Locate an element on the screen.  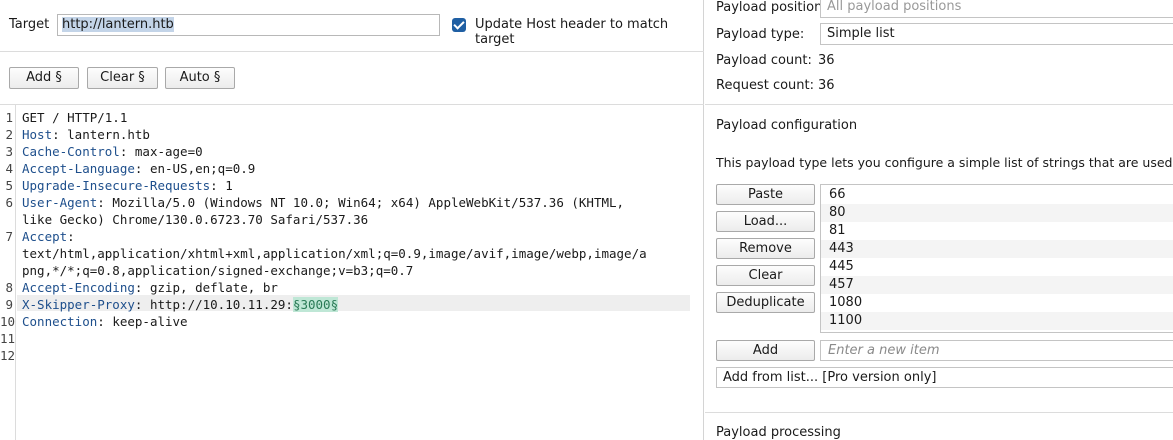
line-number: 5 is located at coordinates (9, 185).